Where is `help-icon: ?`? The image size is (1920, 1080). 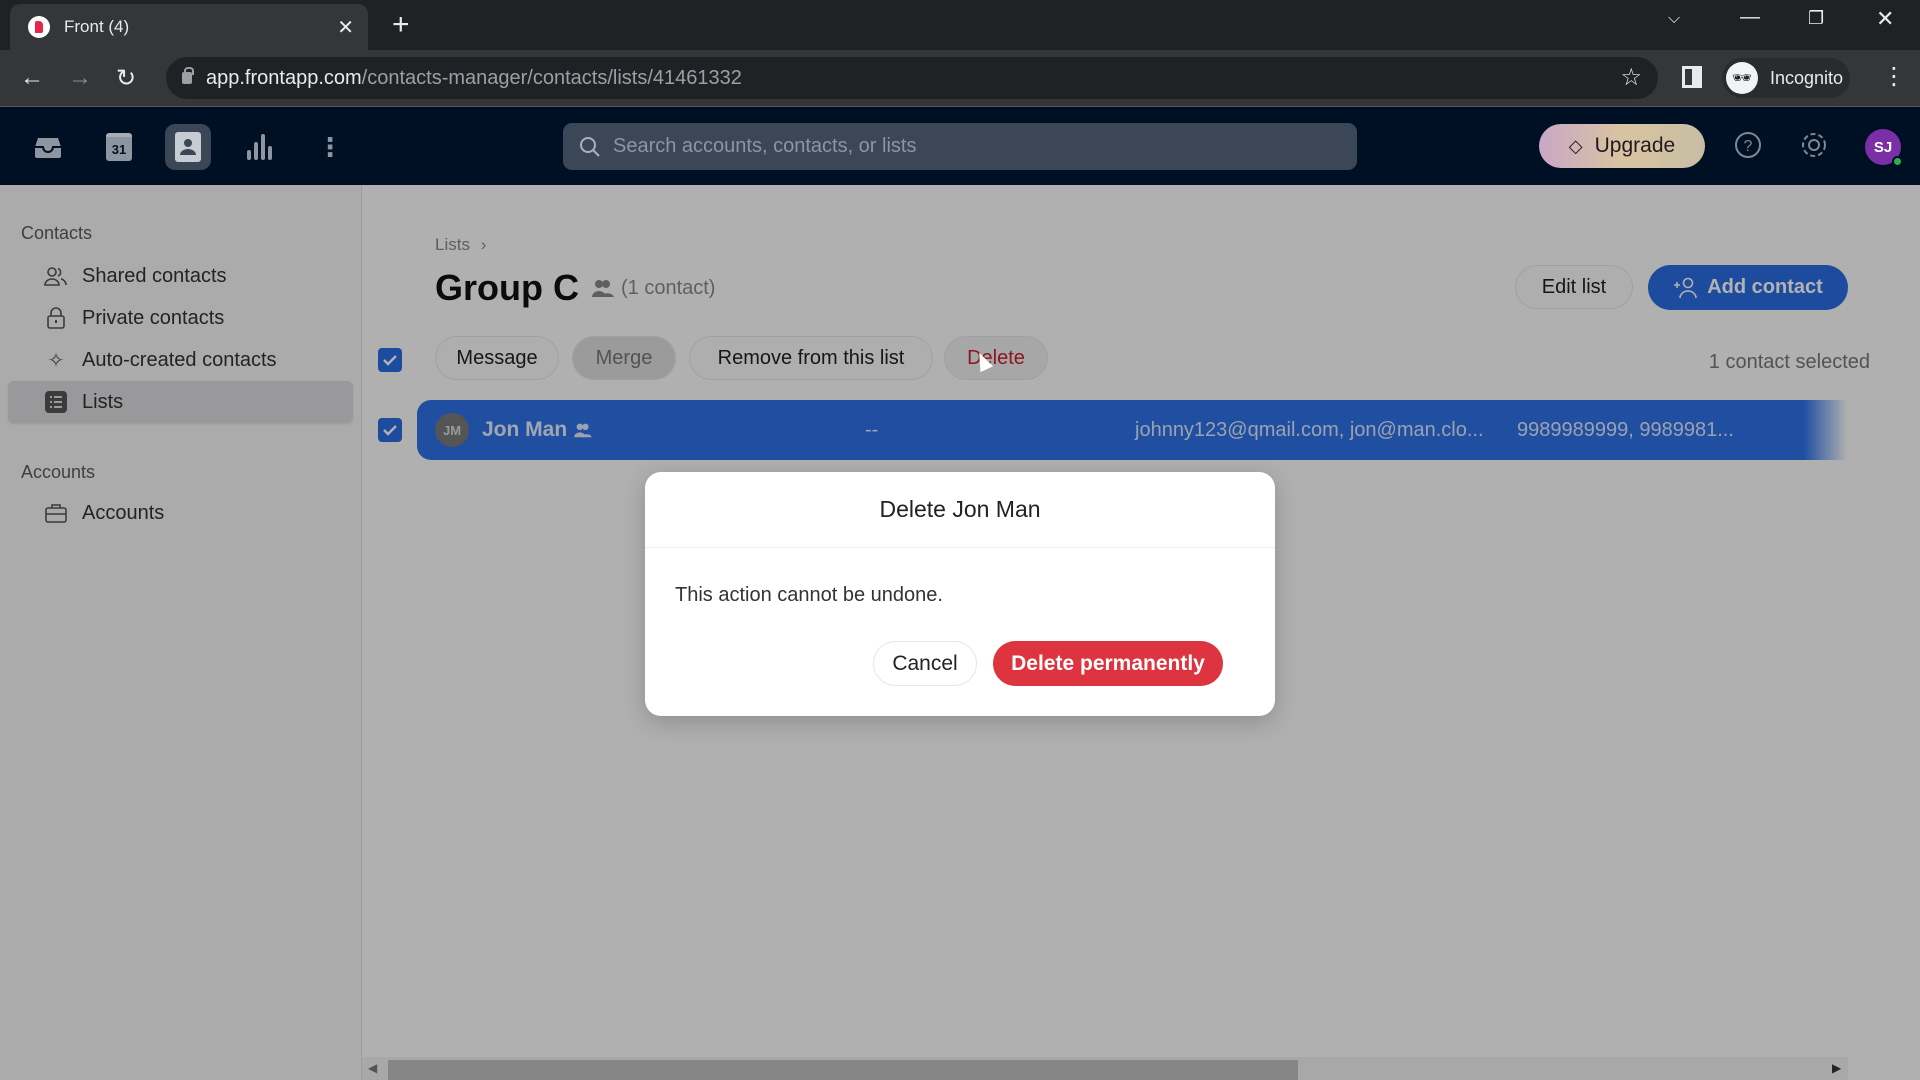
help-icon: ? is located at coordinates (1748, 145).